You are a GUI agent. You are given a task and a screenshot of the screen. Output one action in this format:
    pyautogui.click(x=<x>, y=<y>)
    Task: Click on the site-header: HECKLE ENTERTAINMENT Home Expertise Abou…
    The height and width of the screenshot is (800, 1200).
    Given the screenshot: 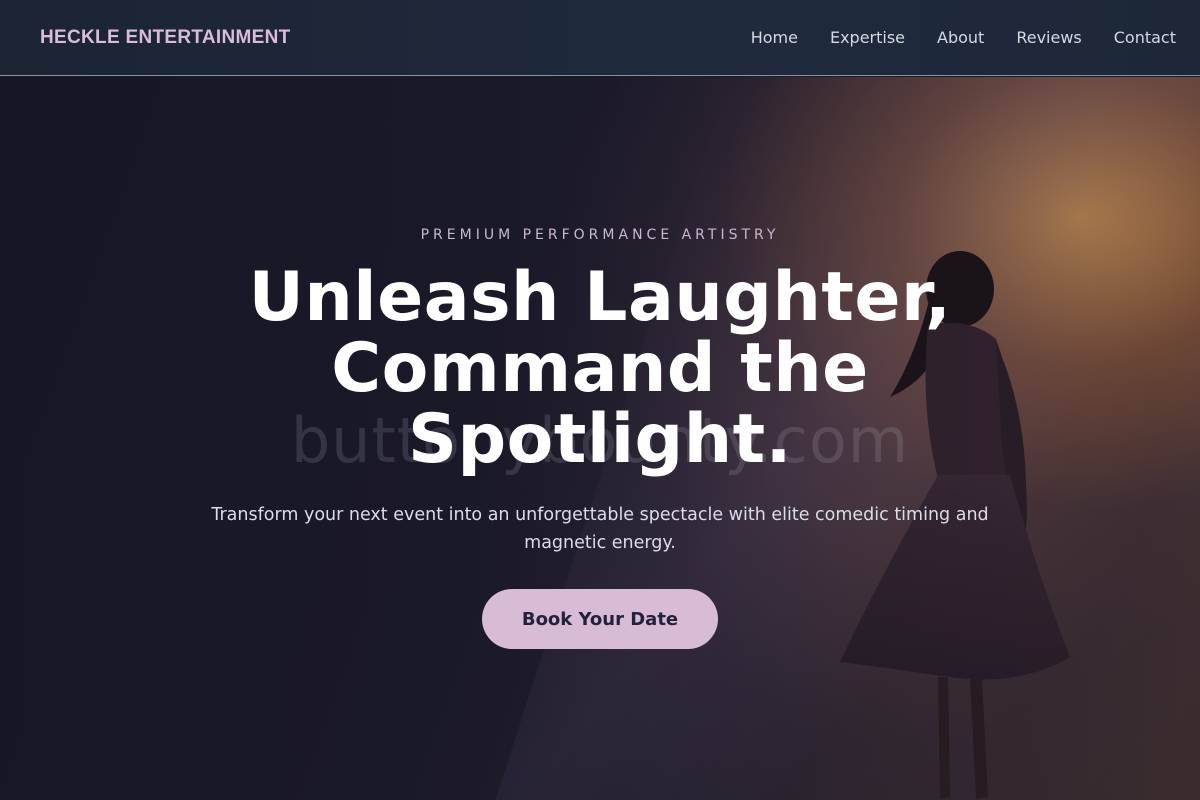 What is the action you would take?
    pyautogui.click(x=600, y=38)
    